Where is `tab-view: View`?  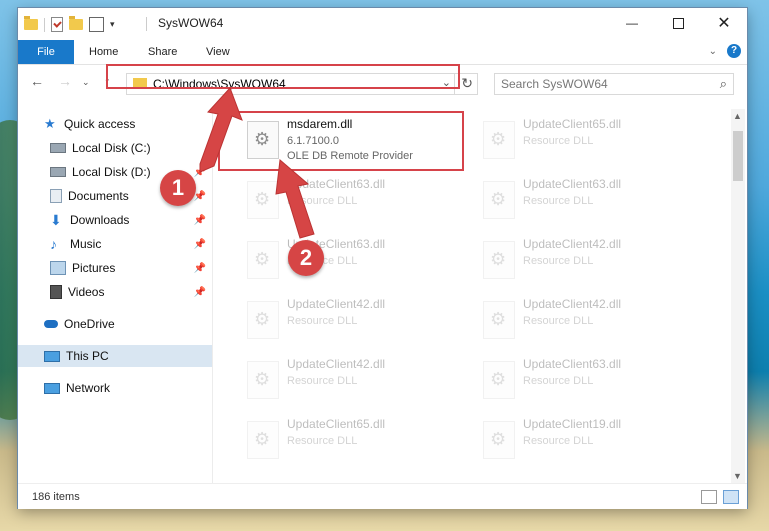
tab-view: View is located at coordinates (218, 52).